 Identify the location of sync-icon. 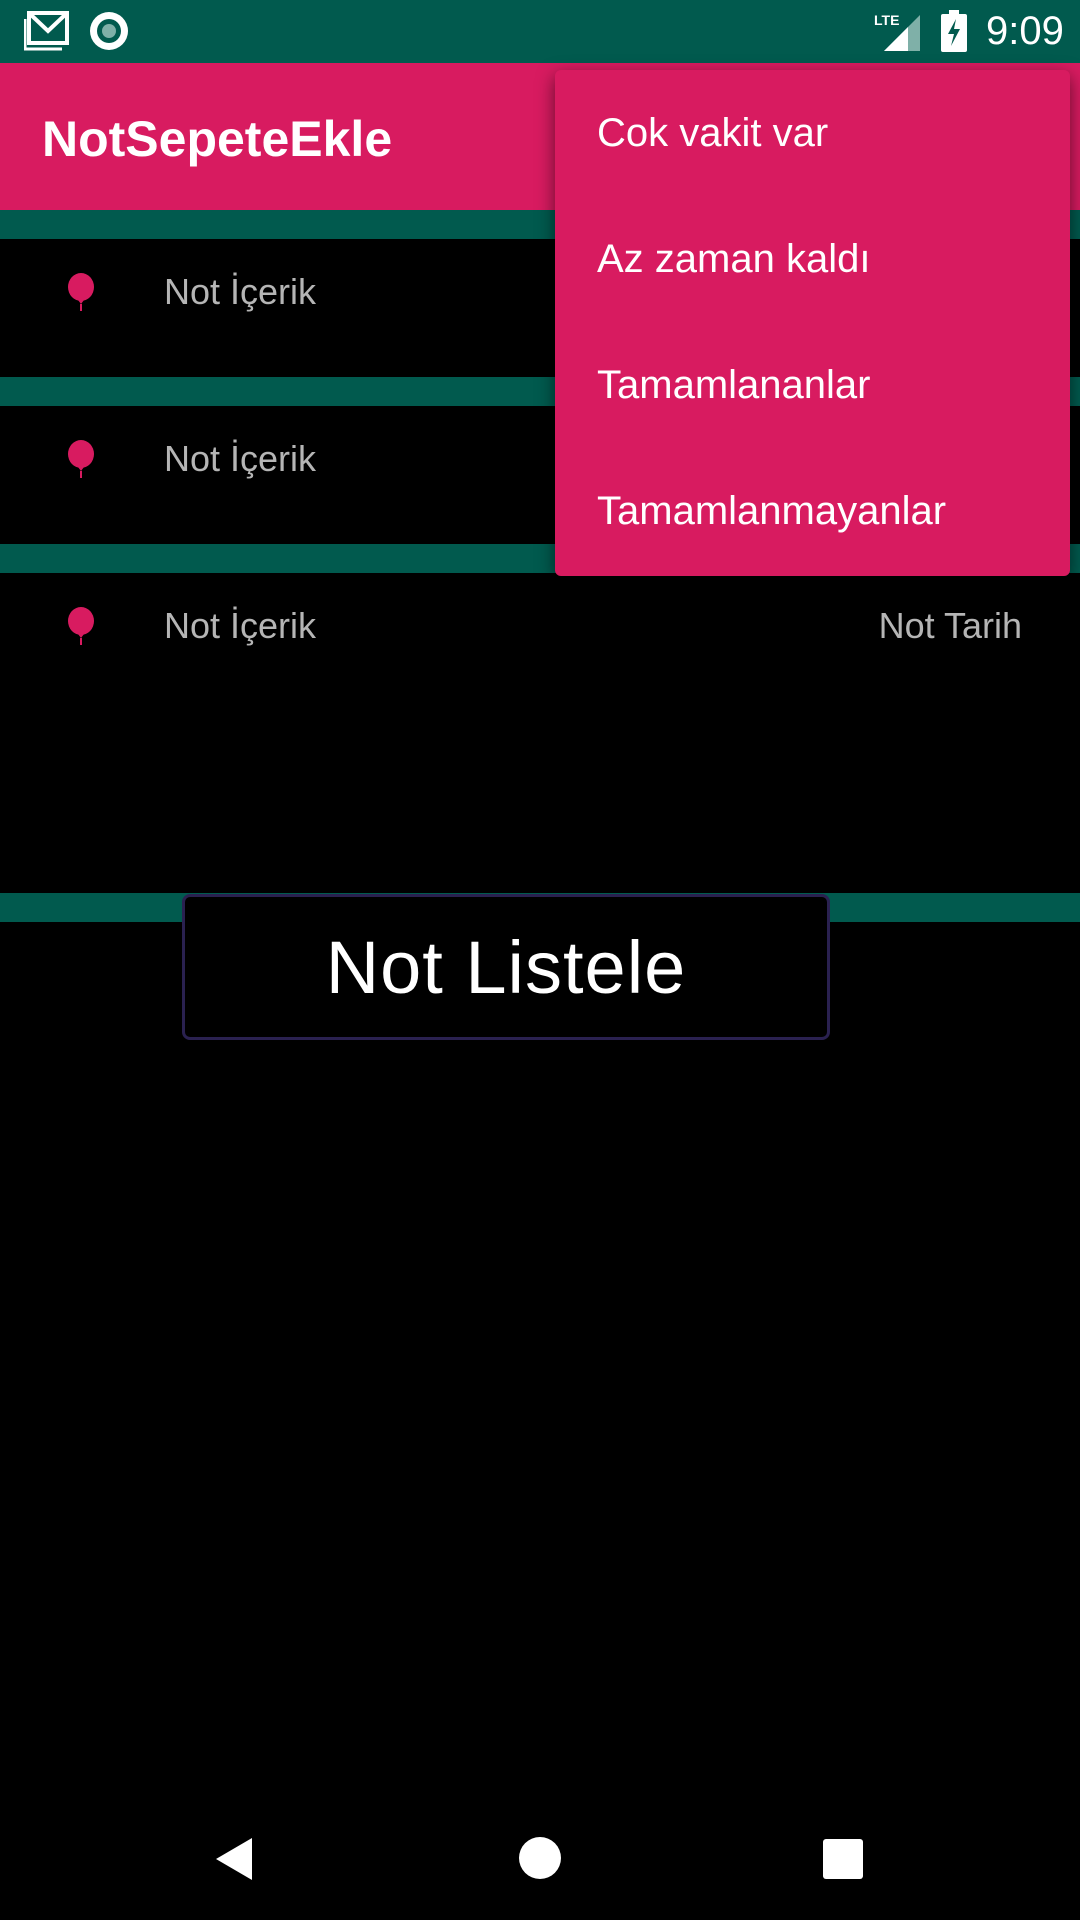
(109, 33).